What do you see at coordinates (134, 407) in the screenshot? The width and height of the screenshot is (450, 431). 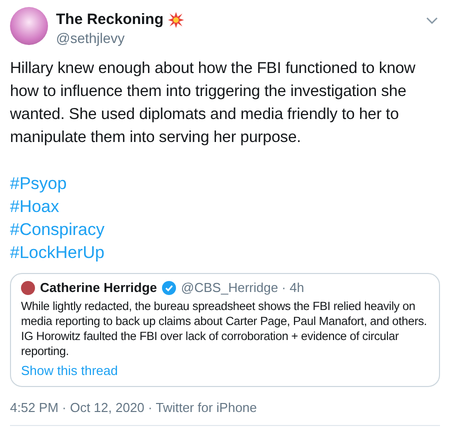 I see `tweet-timestamp: 4:52 PM · Oct 12, 2020 · Twitter for iPhone` at bounding box center [134, 407].